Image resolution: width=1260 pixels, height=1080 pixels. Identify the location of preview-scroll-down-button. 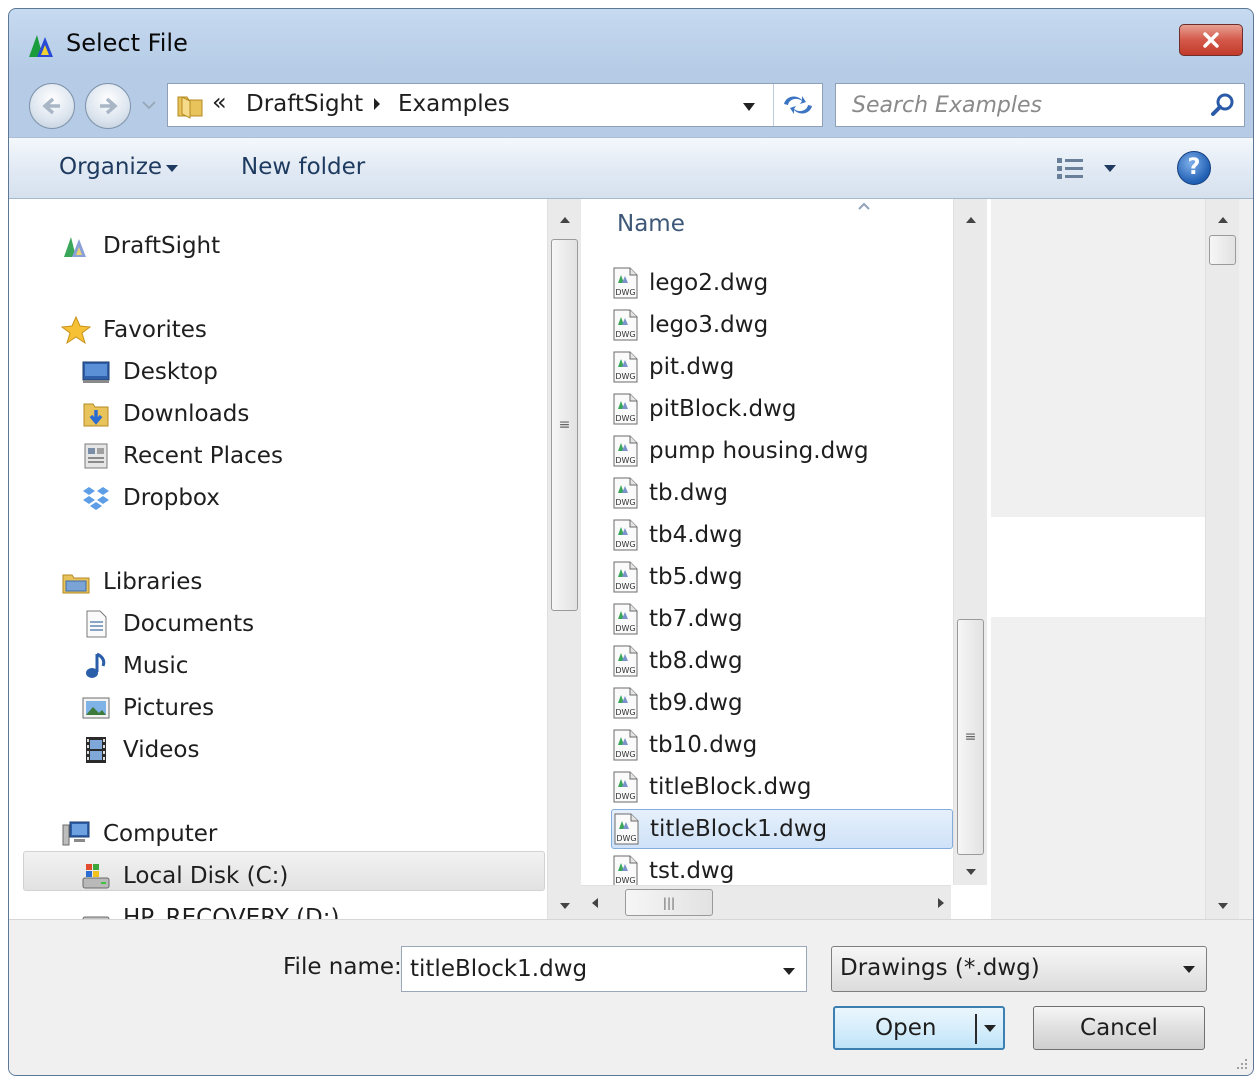
(1222, 906).